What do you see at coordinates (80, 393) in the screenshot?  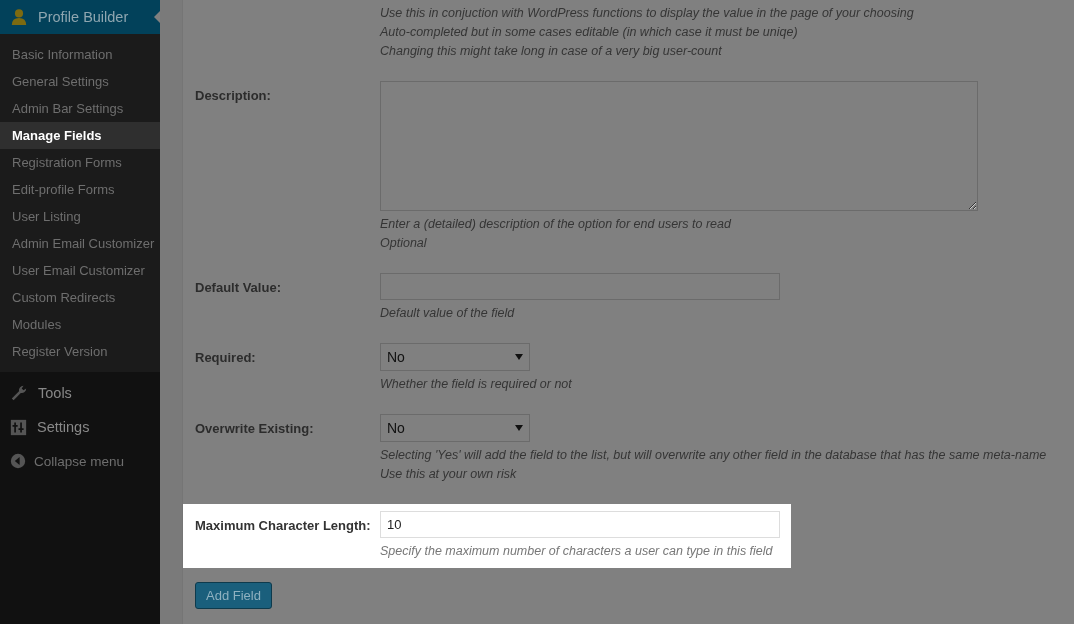 I see `menu-item: Tools` at bounding box center [80, 393].